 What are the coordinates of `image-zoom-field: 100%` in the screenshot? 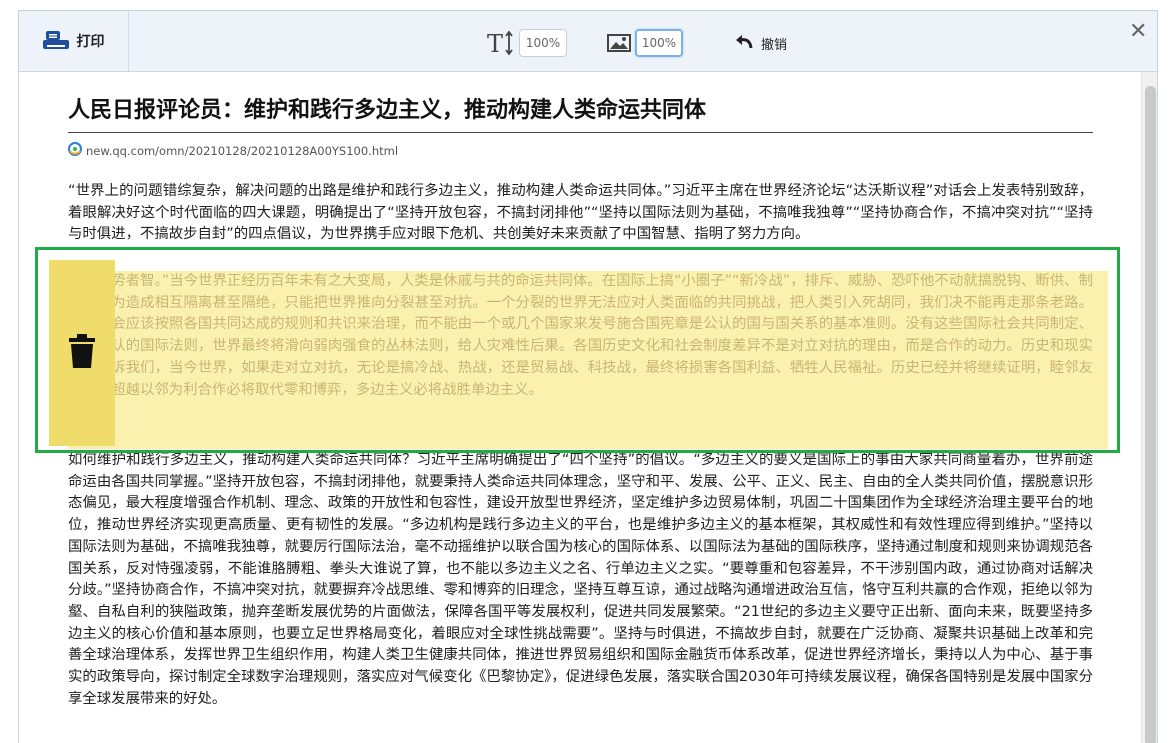 It's located at (659, 43).